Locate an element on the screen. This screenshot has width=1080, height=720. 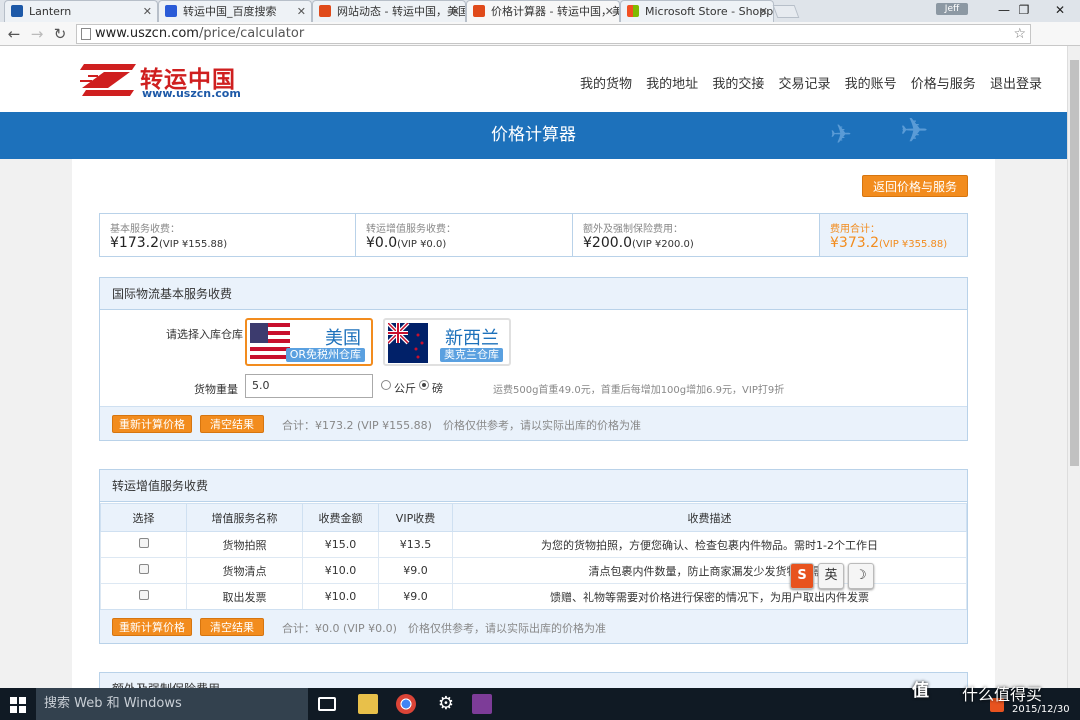
summary-total: 费用合计： ¥373.2(VIP ¥355.88) is located at coordinates (893, 235).